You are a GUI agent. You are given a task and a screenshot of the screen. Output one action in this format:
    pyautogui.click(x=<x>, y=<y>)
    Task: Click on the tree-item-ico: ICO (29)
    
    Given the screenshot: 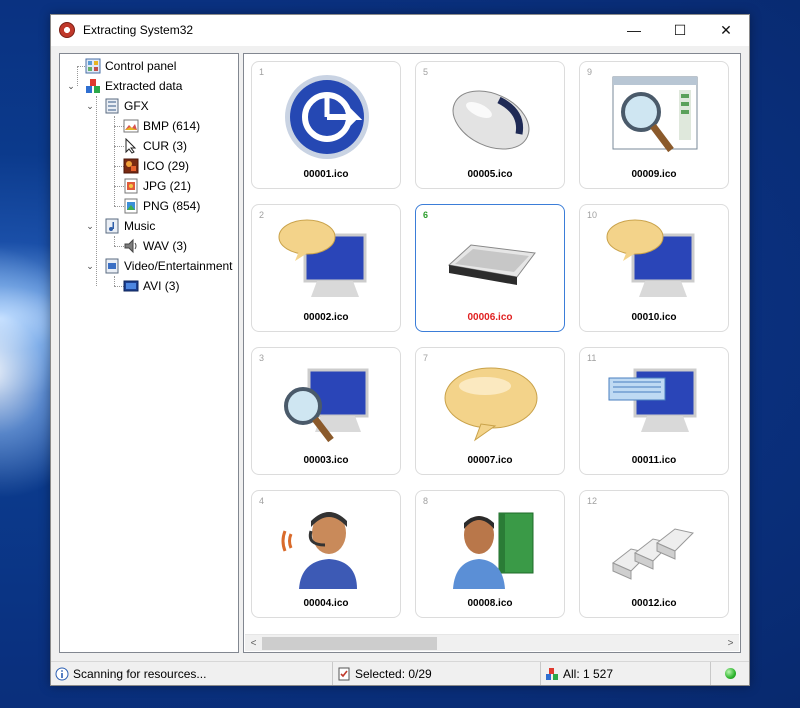 What is the action you would take?
    pyautogui.click(x=156, y=166)
    